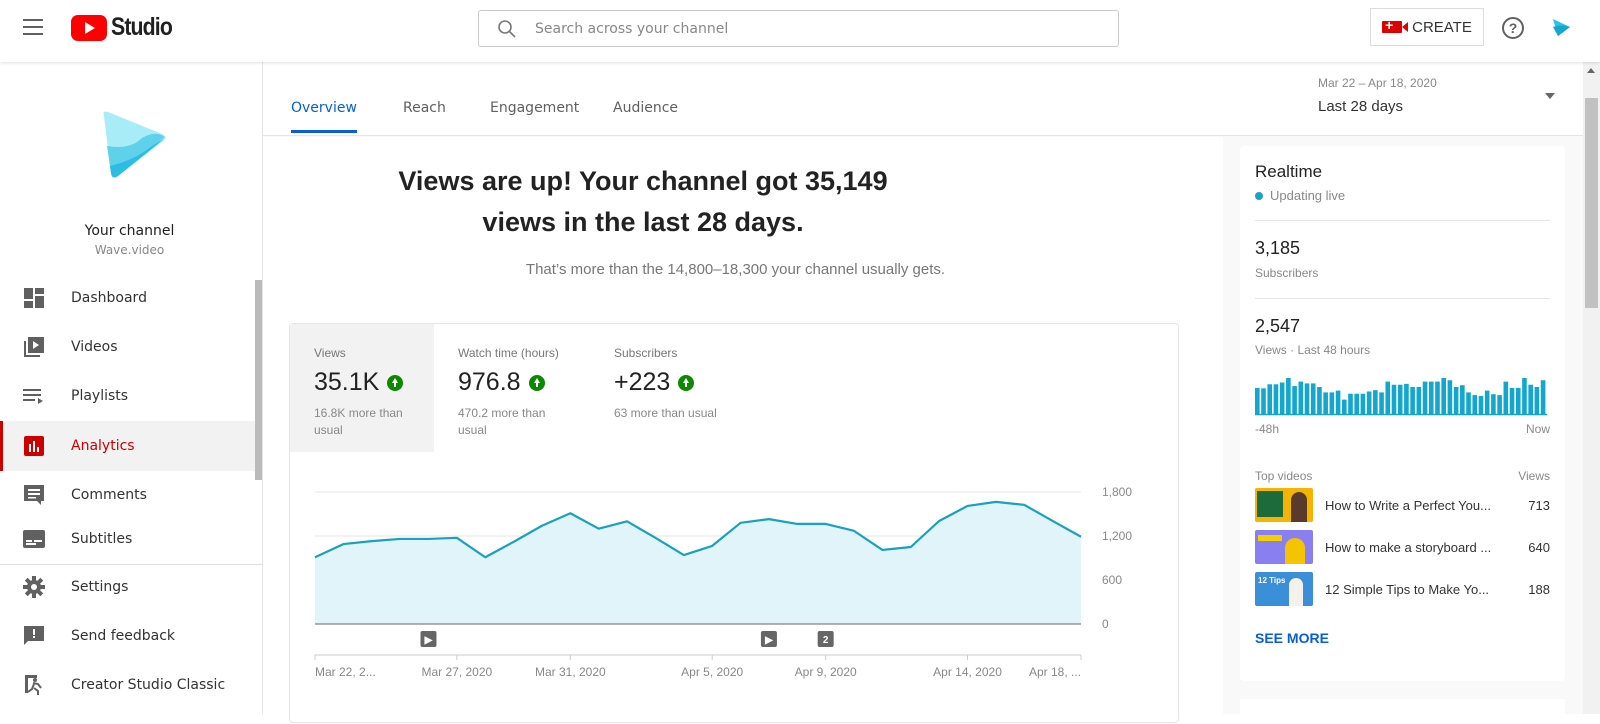 The height and width of the screenshot is (724, 1600). Describe the element at coordinates (1442, 27) in the screenshot. I see `create-label: CREATE` at that location.